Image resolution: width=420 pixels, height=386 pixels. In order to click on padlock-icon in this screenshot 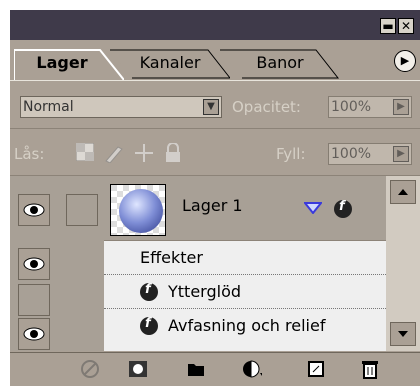, I will do `click(173, 153)`.